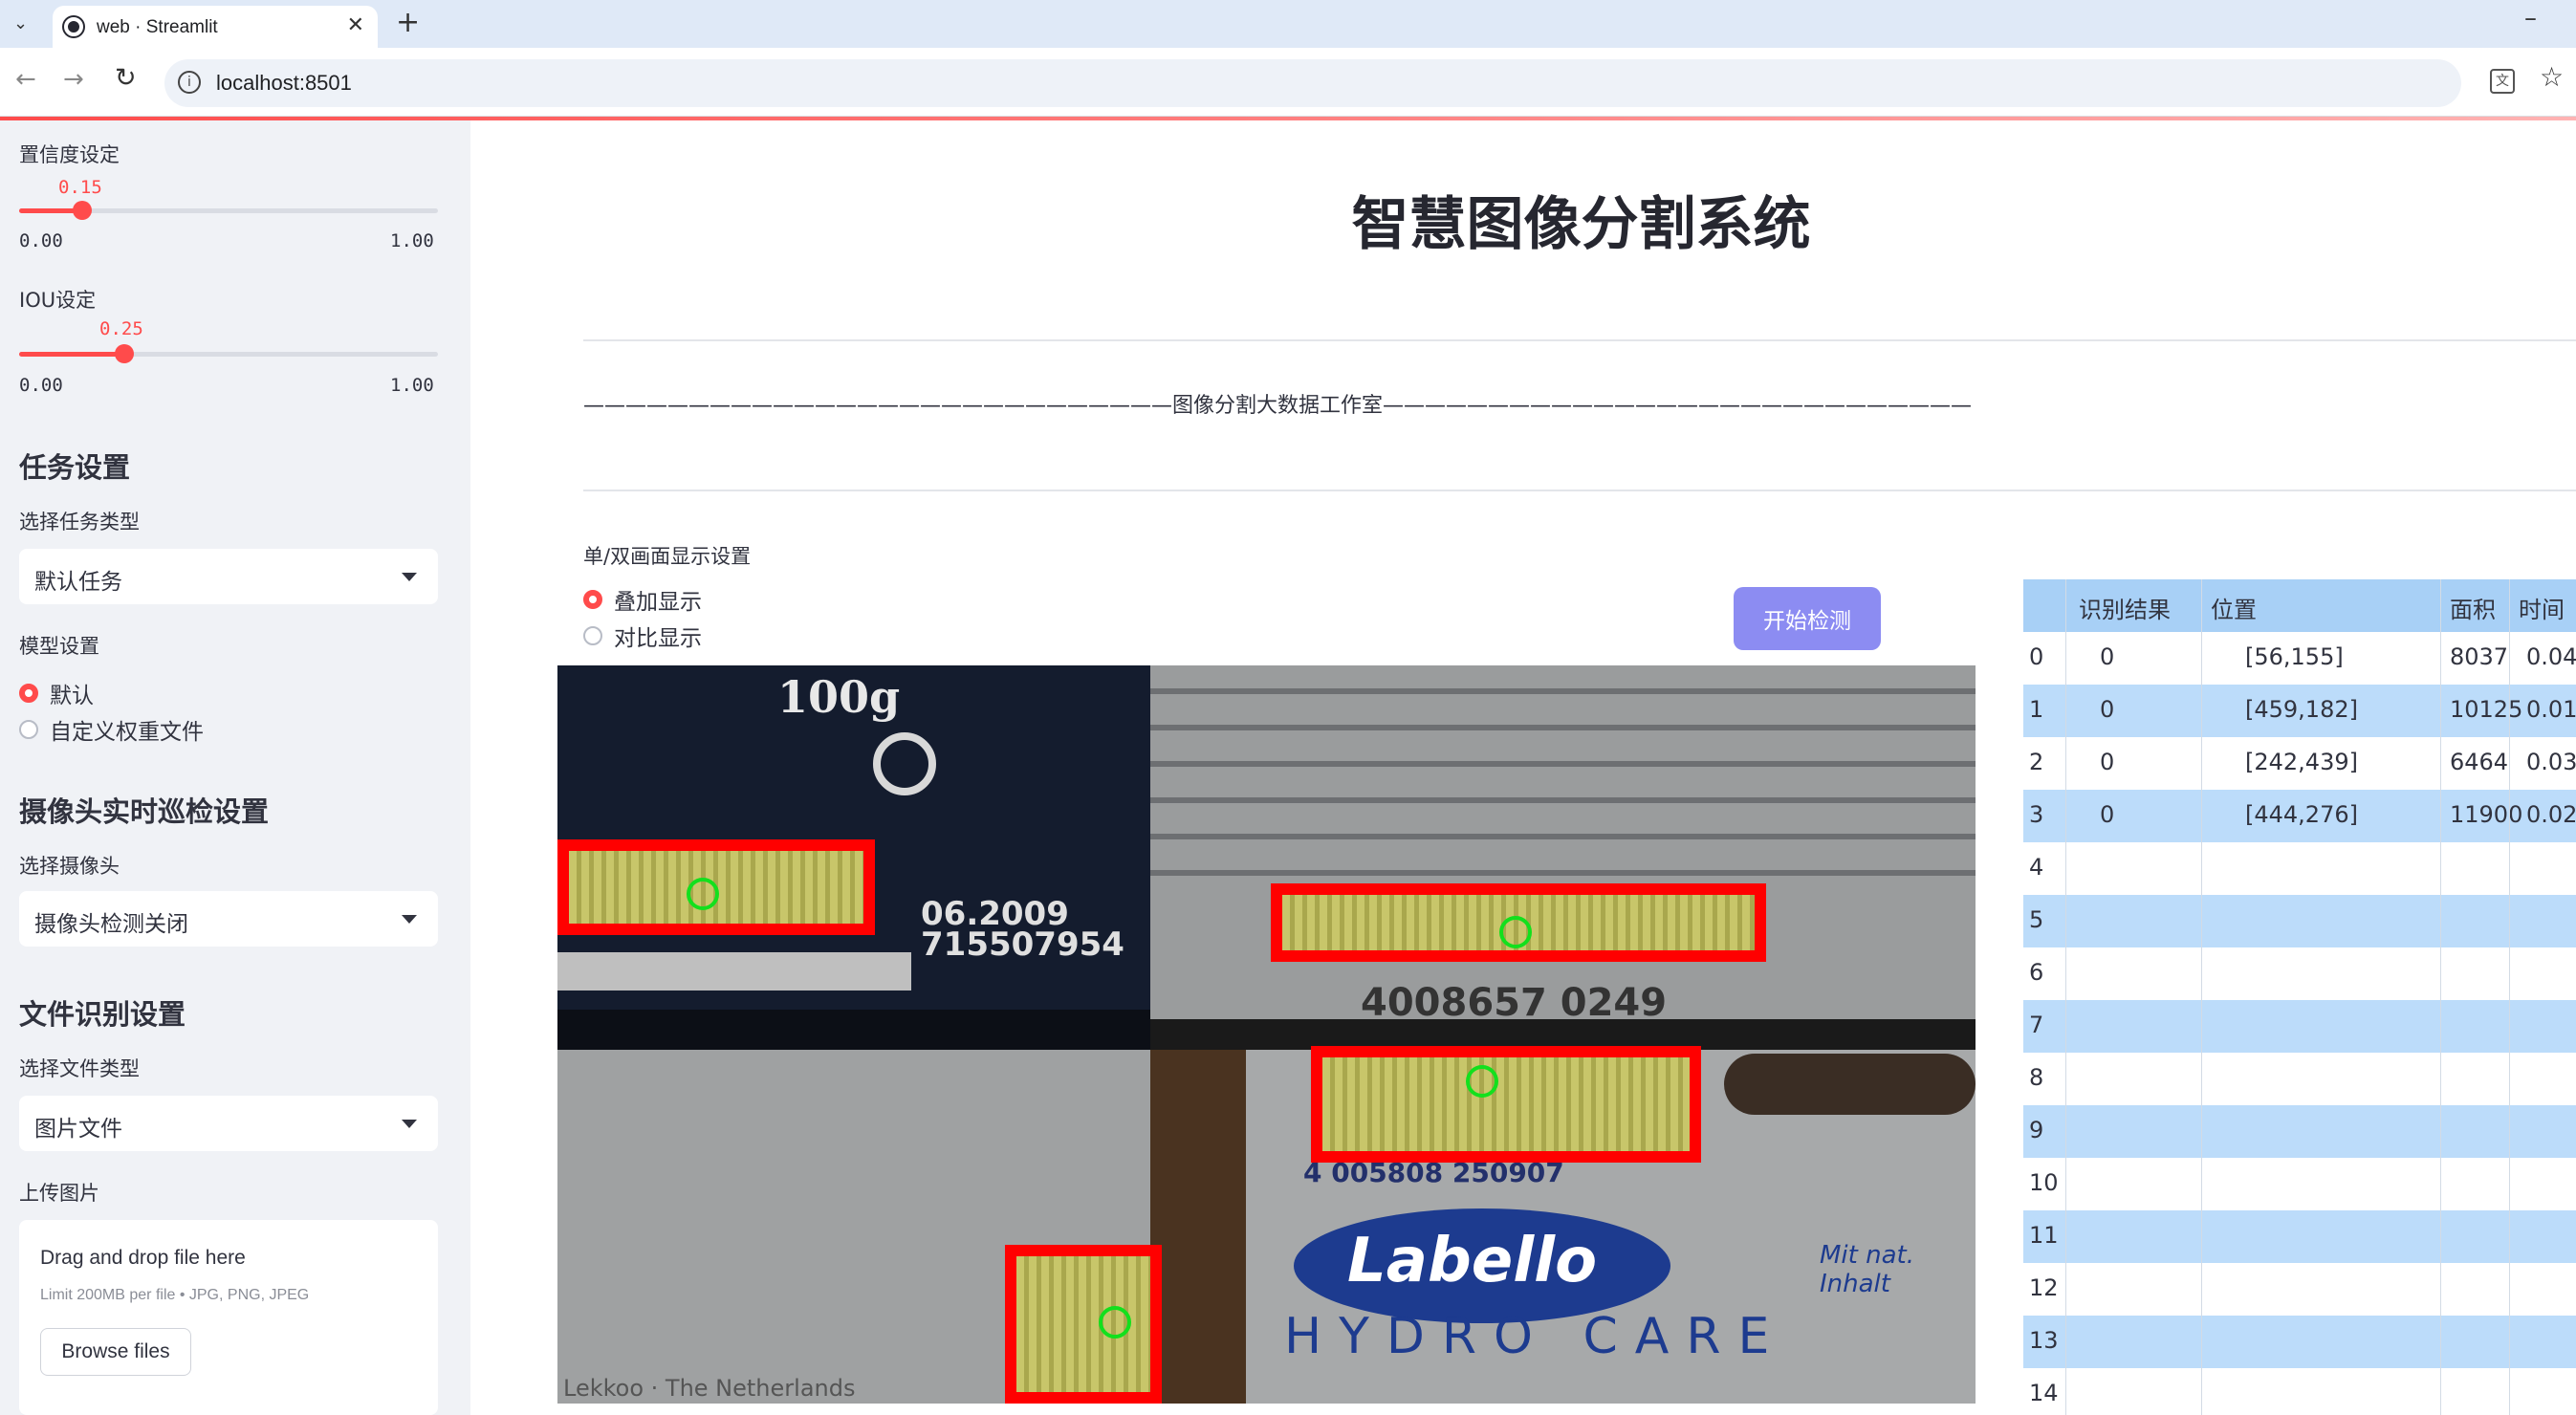 Image resolution: width=2576 pixels, height=1415 pixels. I want to click on file-type-label: 选择文件类型, so click(79, 1068).